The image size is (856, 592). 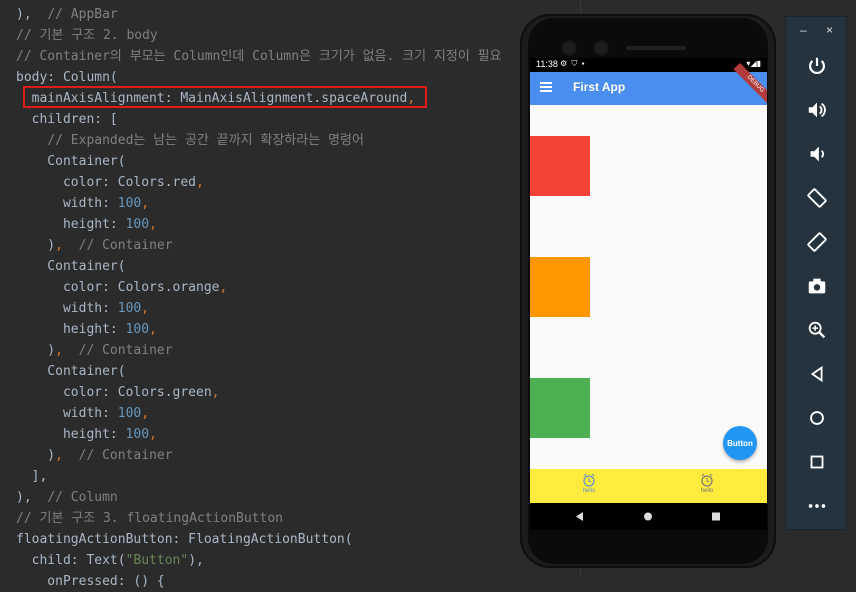 What do you see at coordinates (648, 516) in the screenshot?
I see `system-home-icon` at bounding box center [648, 516].